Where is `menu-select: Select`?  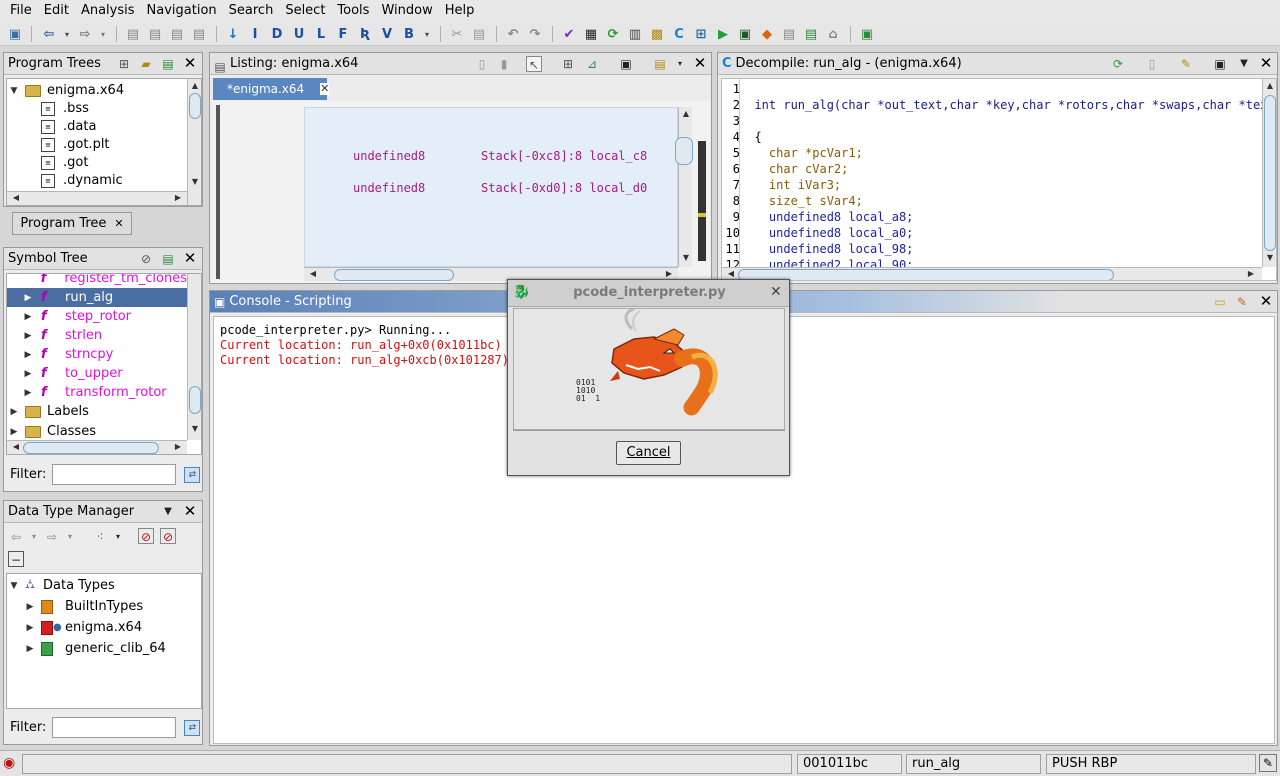 menu-select: Select is located at coordinates (305, 11).